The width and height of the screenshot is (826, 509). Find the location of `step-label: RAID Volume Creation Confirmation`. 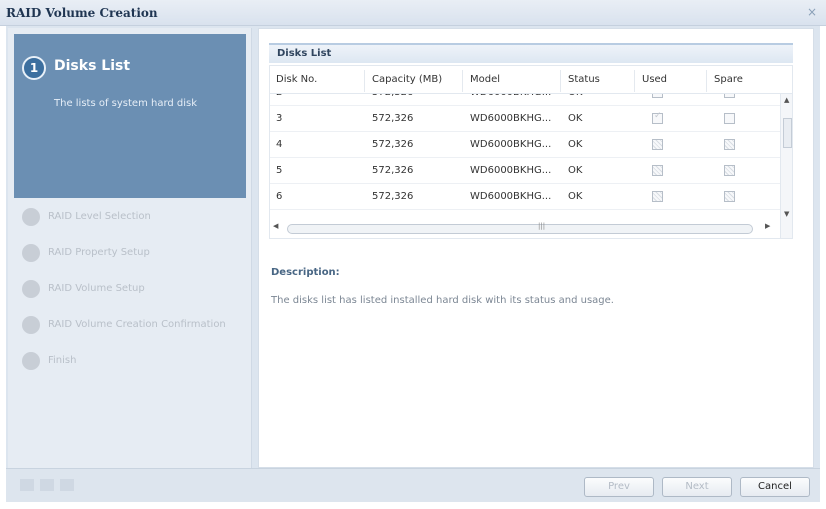

step-label: RAID Volume Creation Confirmation is located at coordinates (137, 324).